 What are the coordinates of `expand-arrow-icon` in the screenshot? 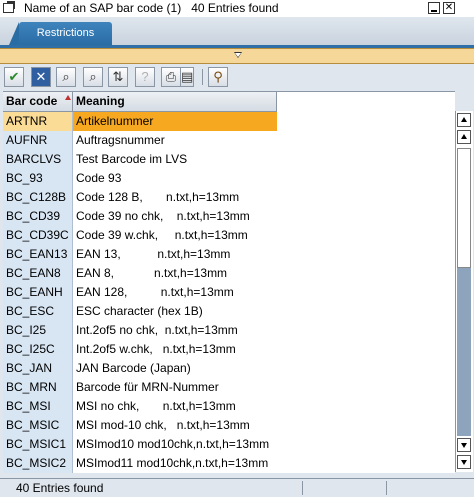 It's located at (238, 55).